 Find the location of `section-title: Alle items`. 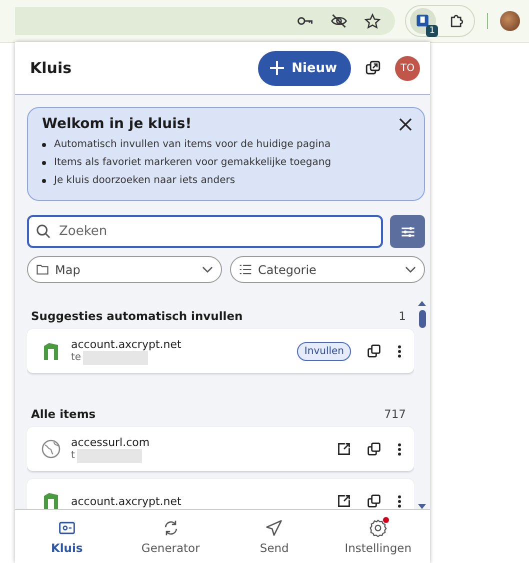

section-title: Alle items is located at coordinates (63, 414).